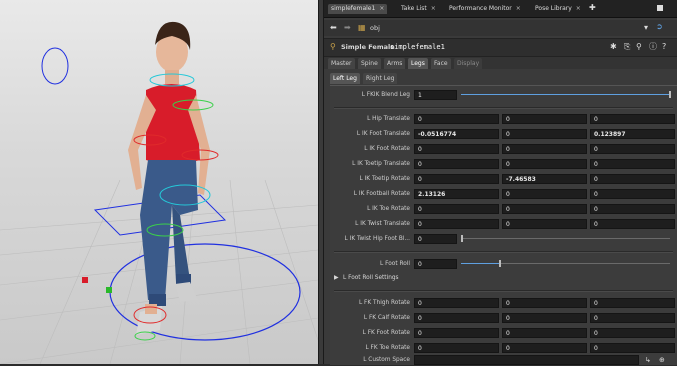 This screenshot has width=677, height=366. Describe the element at coordinates (632, 134) in the screenshot. I see `value-z-field: 0.123897` at that location.